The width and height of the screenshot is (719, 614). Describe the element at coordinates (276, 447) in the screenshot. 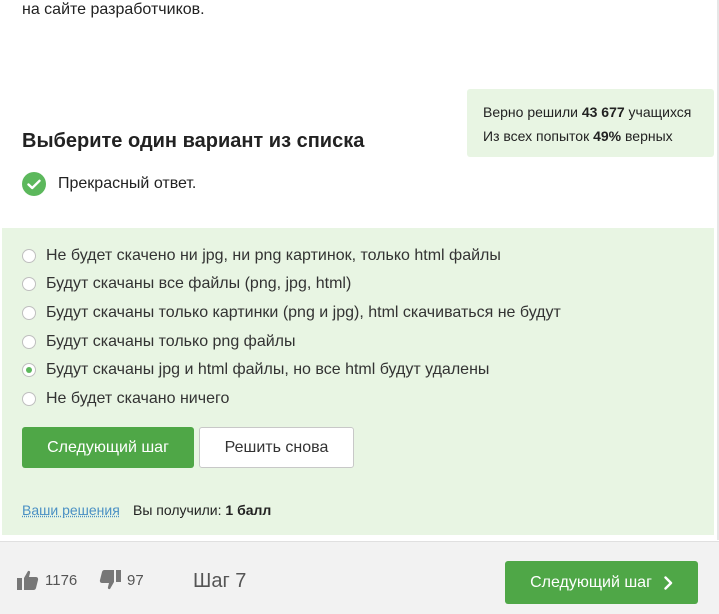

I see `retry-button: Решить снова` at that location.